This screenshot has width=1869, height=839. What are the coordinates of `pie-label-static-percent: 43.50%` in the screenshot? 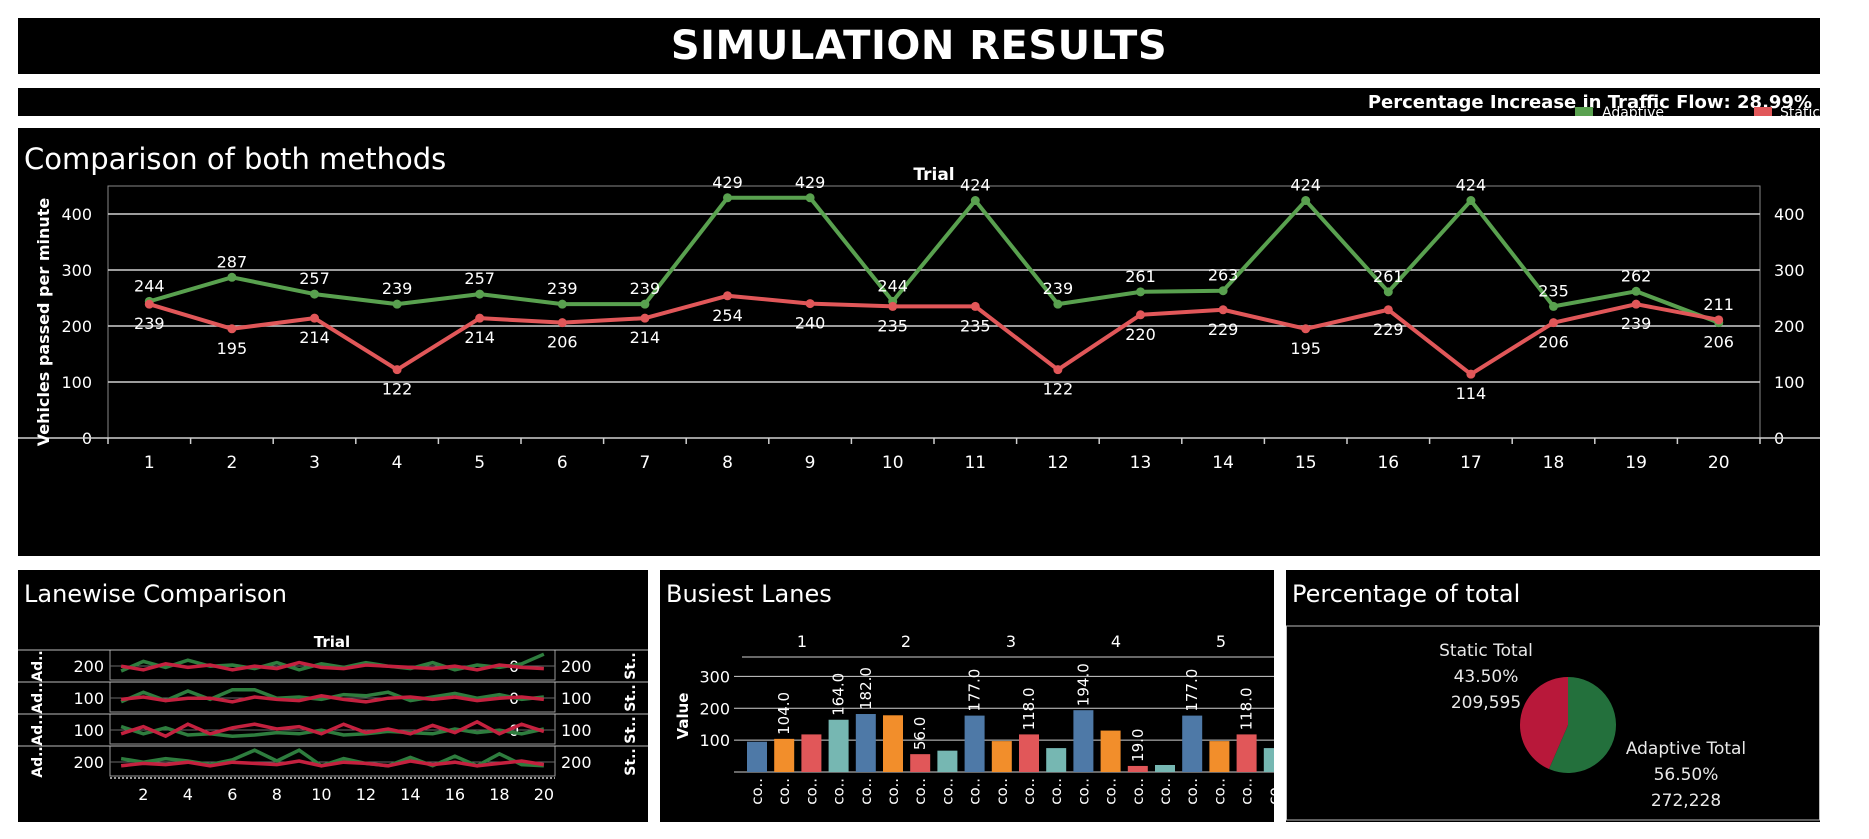 It's located at (1486, 677).